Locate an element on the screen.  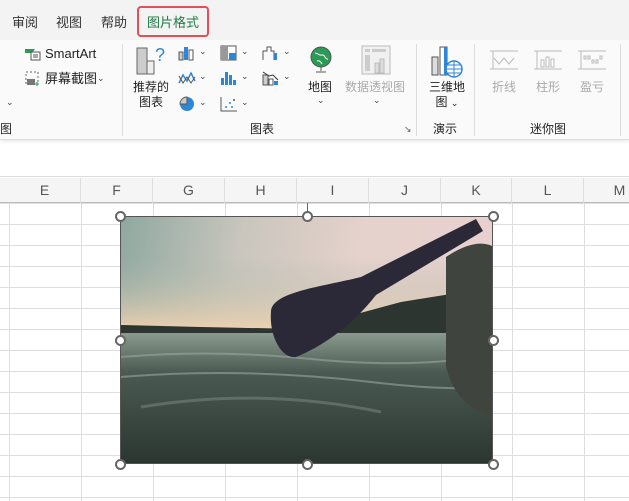
3d-map-button: 三维地图 ⌄ is located at coordinates (447, 95).